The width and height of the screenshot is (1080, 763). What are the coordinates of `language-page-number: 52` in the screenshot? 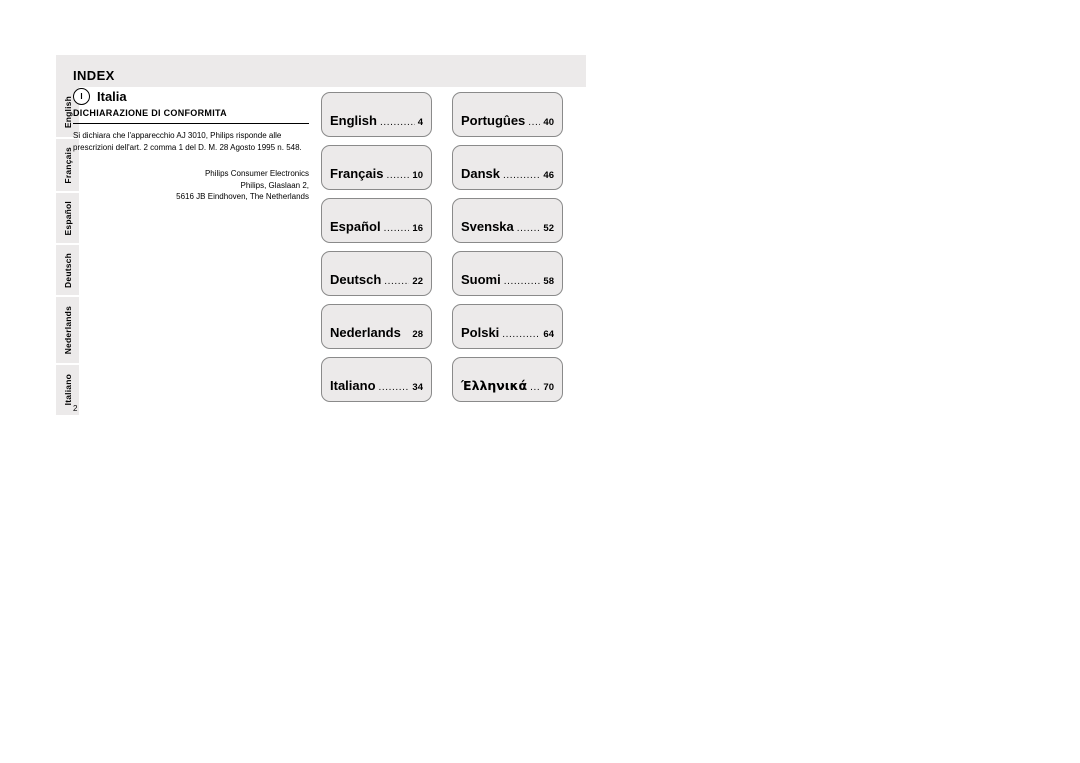 It's located at (548, 228).